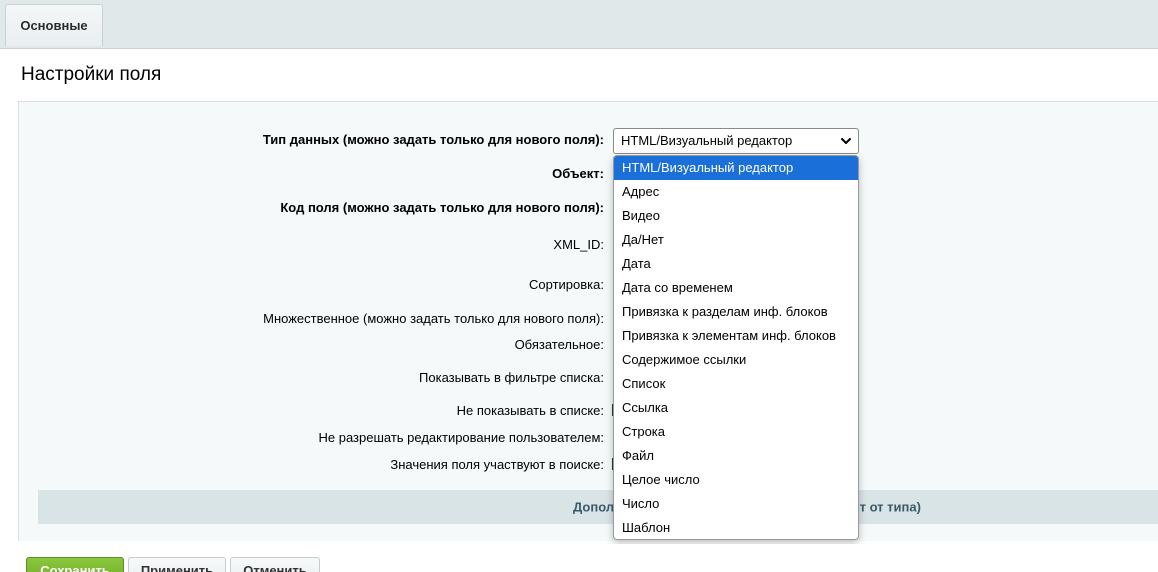  Describe the element at coordinates (530, 410) in the screenshot. I see `field-label-hide-in-list: Не показывать в списке:` at that location.